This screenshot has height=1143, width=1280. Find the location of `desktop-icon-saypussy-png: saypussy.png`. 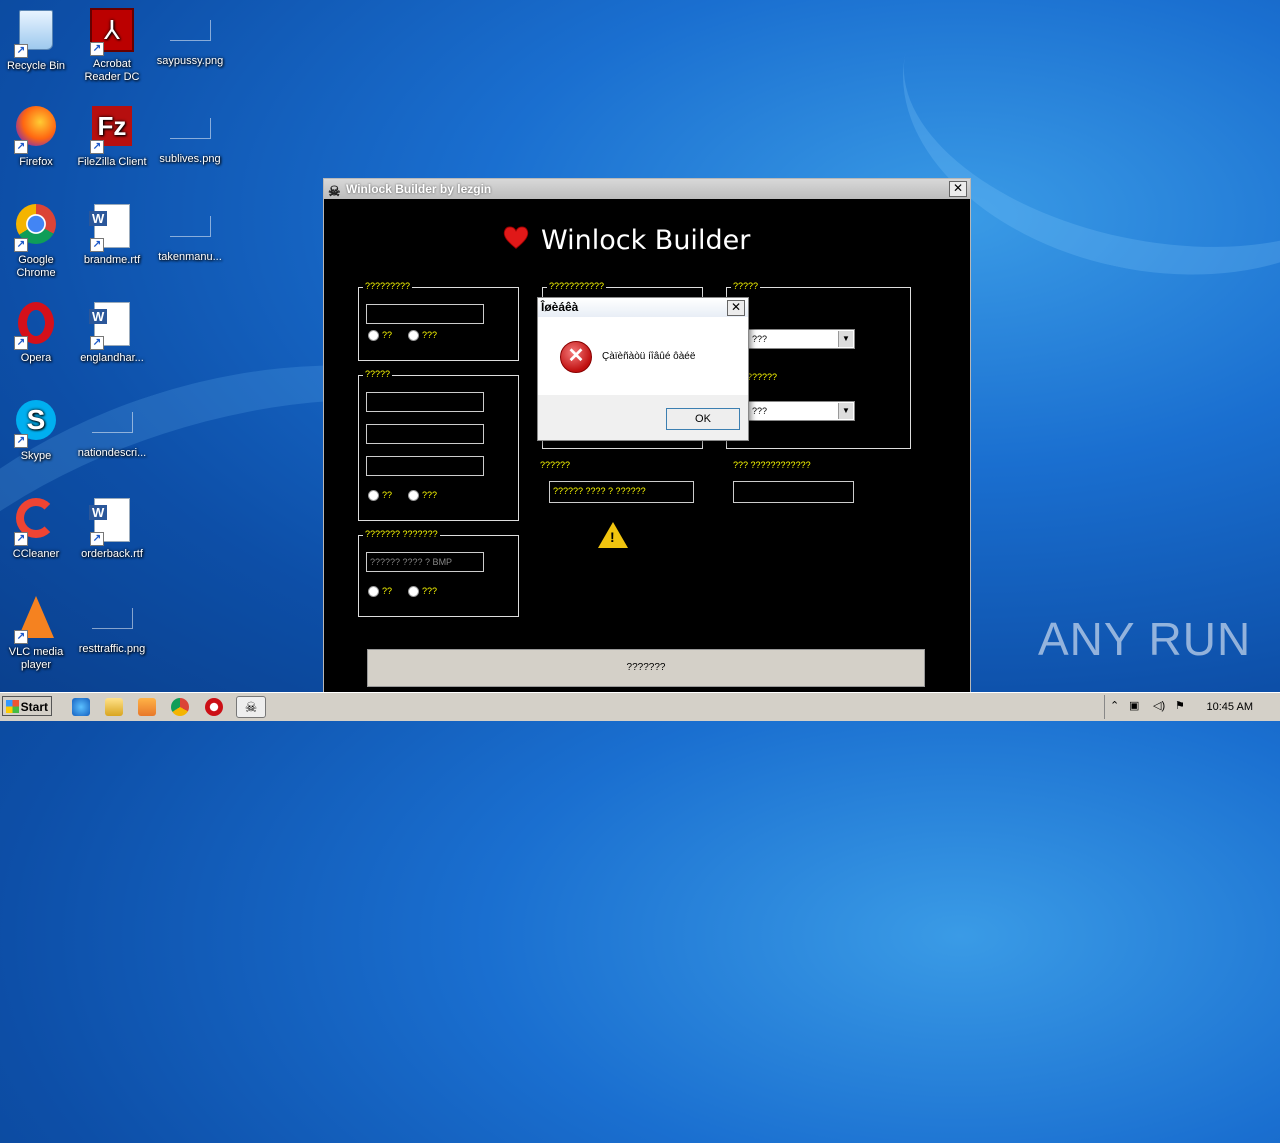

desktop-icon-saypussy-png: saypussy.png is located at coordinates (190, 37).